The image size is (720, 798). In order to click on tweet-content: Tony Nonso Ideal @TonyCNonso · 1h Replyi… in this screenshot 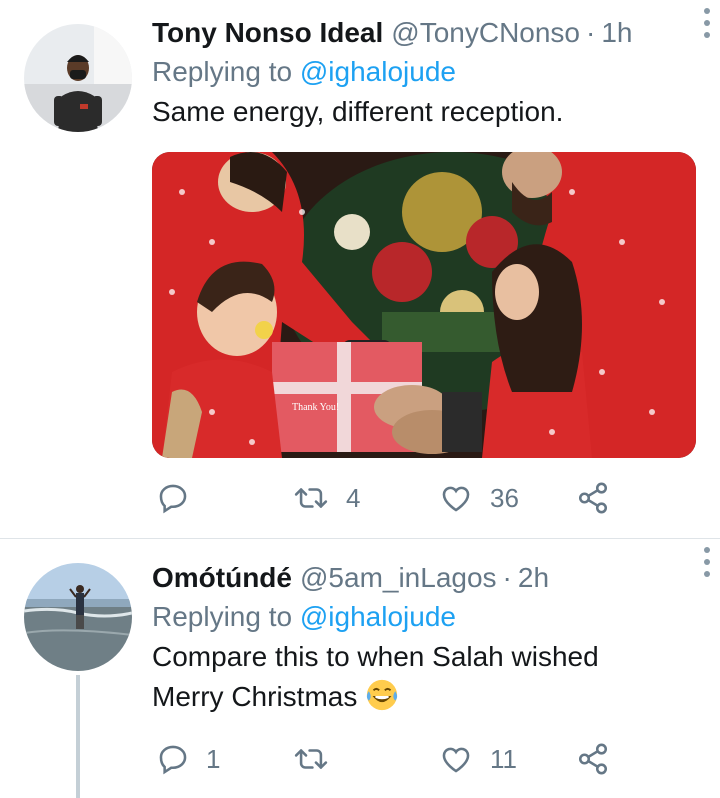, I will do `click(426, 73)`.